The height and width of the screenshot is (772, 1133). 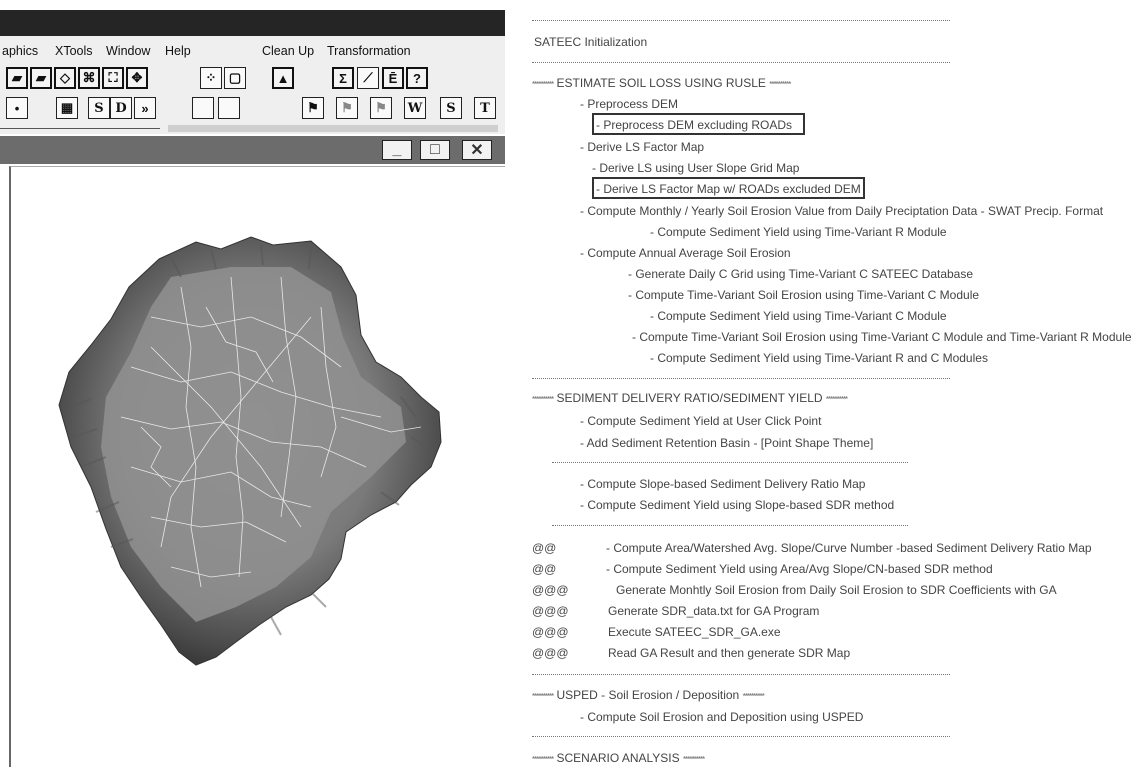 I want to click on menu-help: Help, so click(x=178, y=51).